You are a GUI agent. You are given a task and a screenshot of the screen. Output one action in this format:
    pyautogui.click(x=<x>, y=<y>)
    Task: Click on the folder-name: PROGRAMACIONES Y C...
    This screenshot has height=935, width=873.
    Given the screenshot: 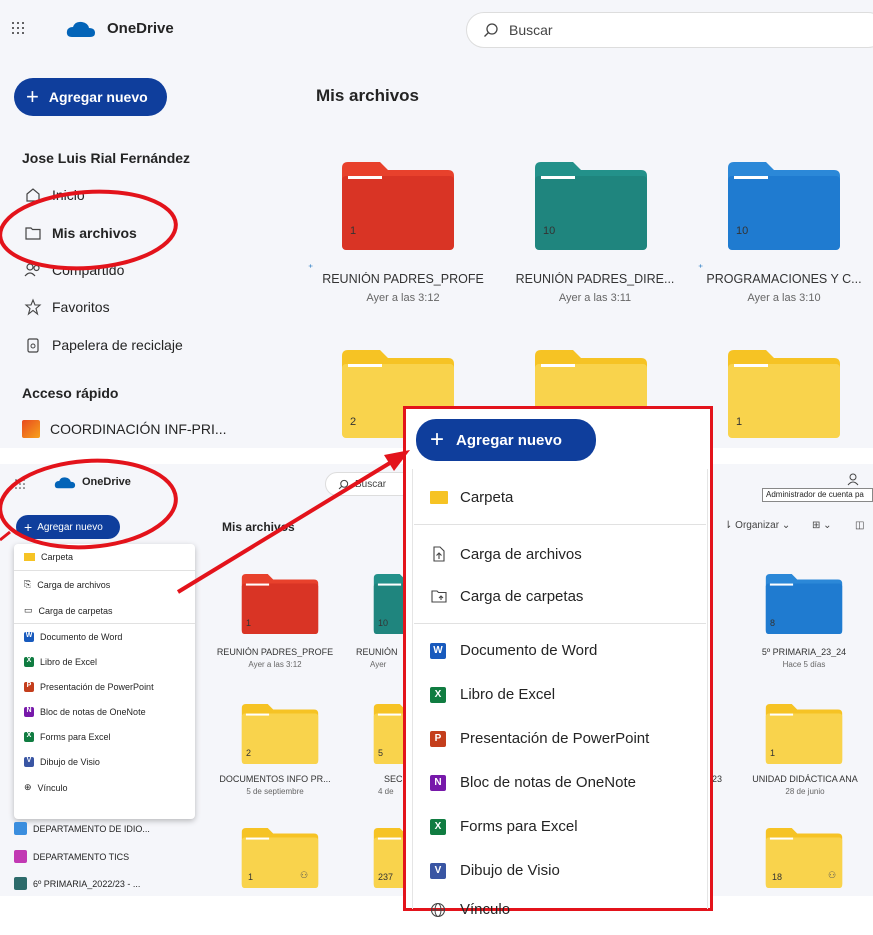 What is the action you would take?
    pyautogui.click(x=783, y=279)
    